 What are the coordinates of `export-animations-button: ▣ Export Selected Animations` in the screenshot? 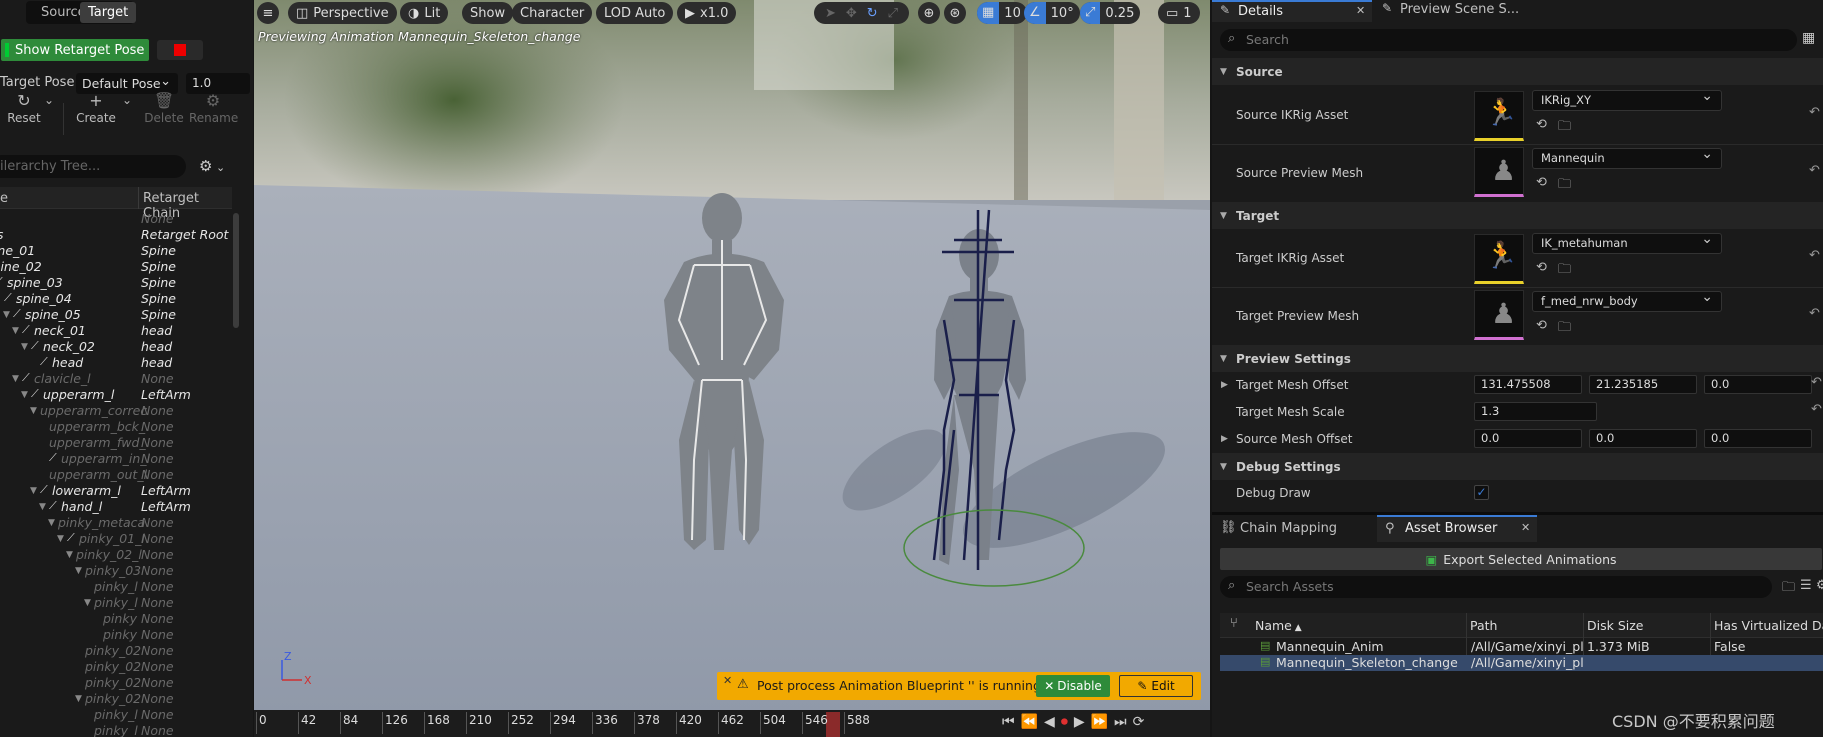 It's located at (1521, 559).